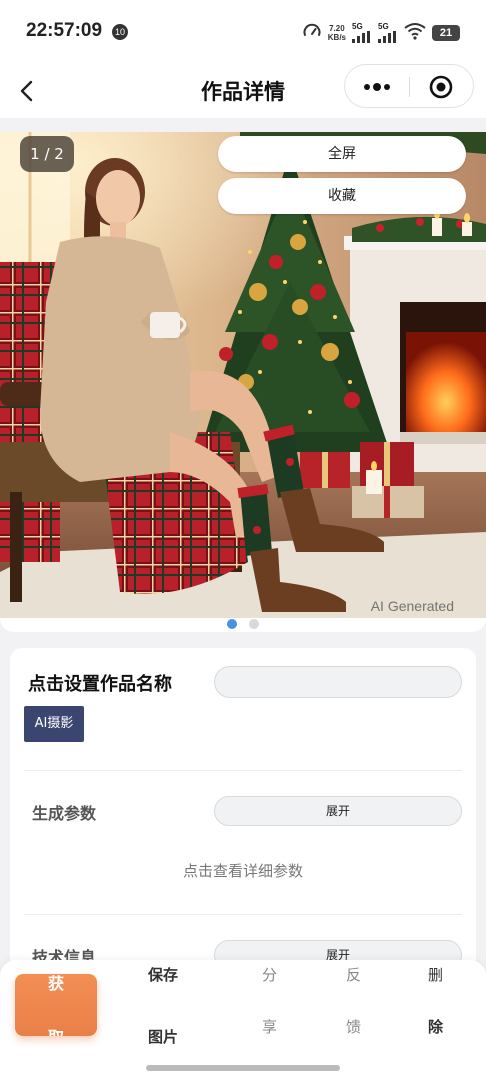 This screenshot has width=486, height=1080. I want to click on get-button-label-bottom: 取, so click(56, 1030).